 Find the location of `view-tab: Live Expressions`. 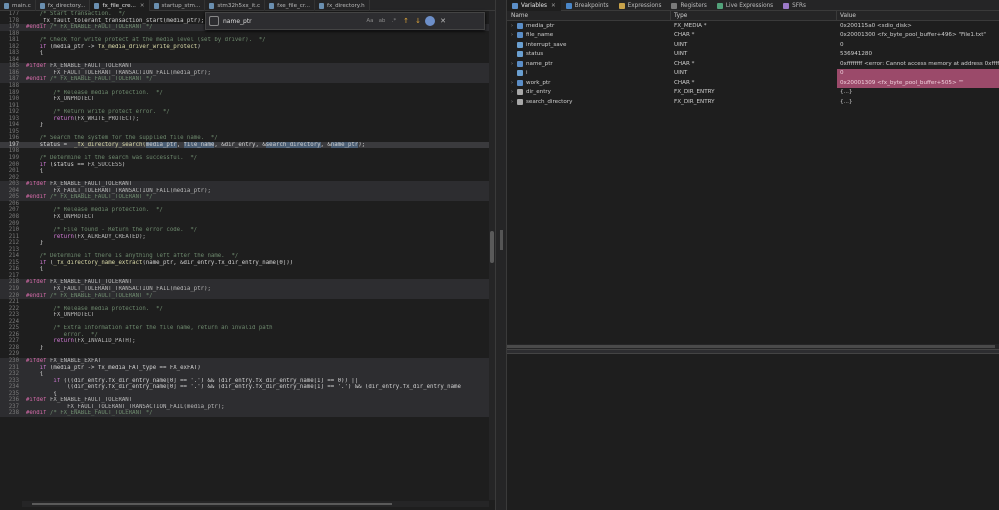

view-tab: Live Expressions is located at coordinates (745, 5).